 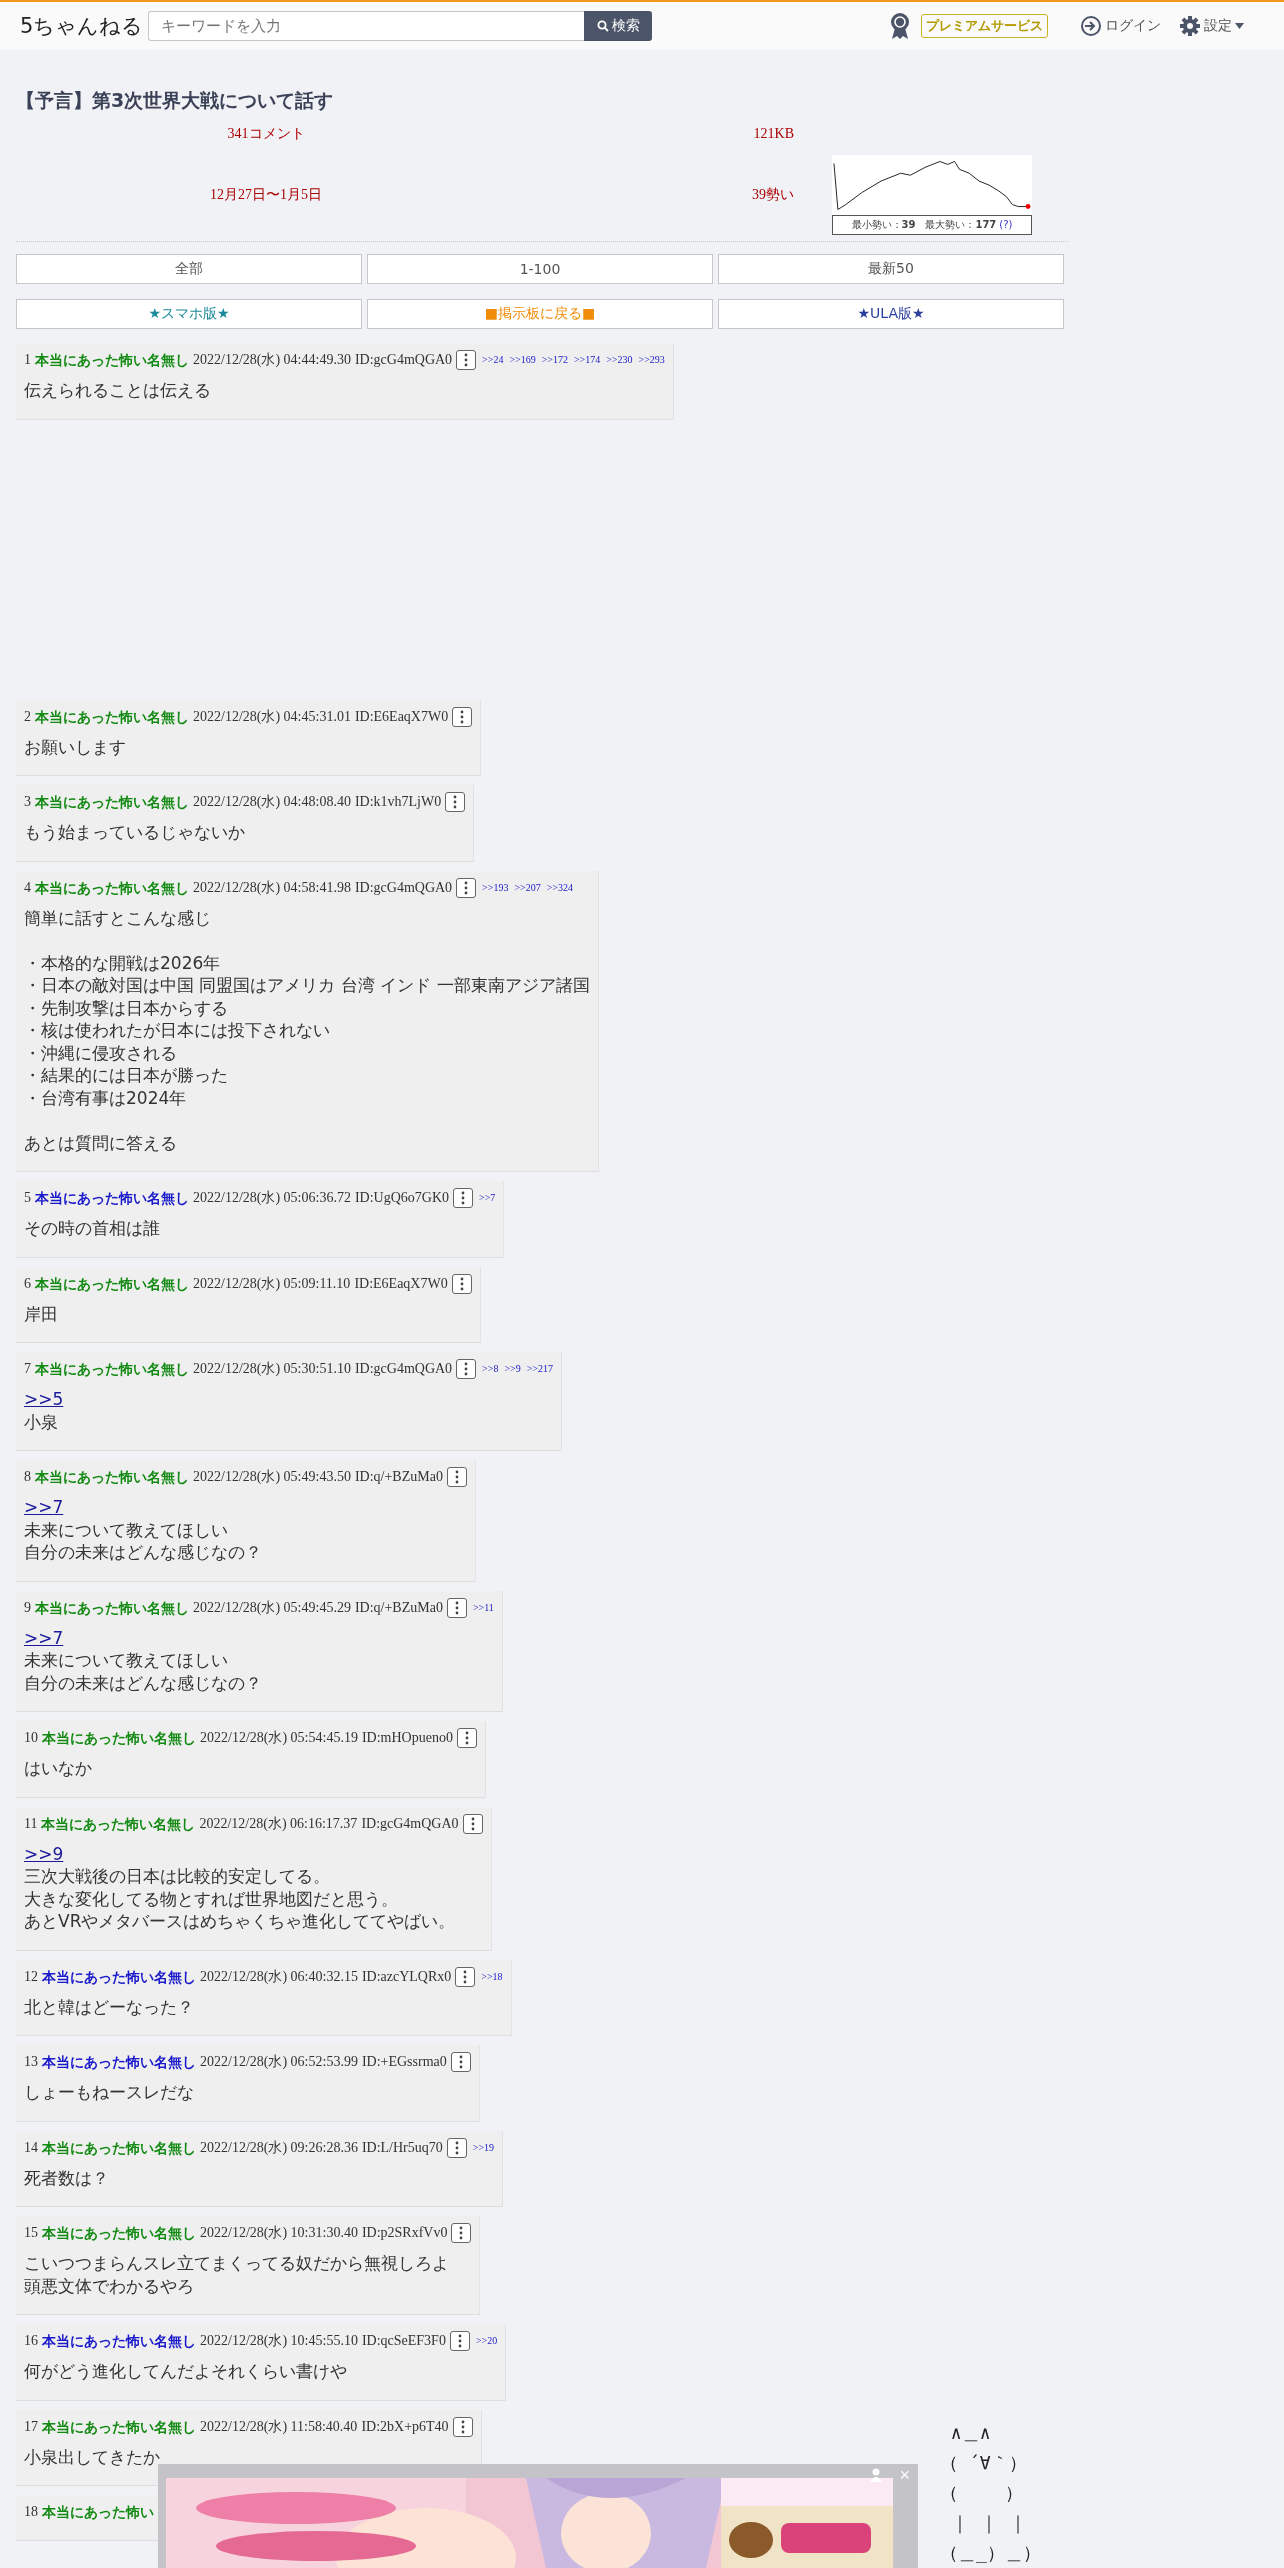 I want to click on post-text: こいつつまらんスレ立てまくってる奴だから無視しろよ, so click(x=237, y=2263).